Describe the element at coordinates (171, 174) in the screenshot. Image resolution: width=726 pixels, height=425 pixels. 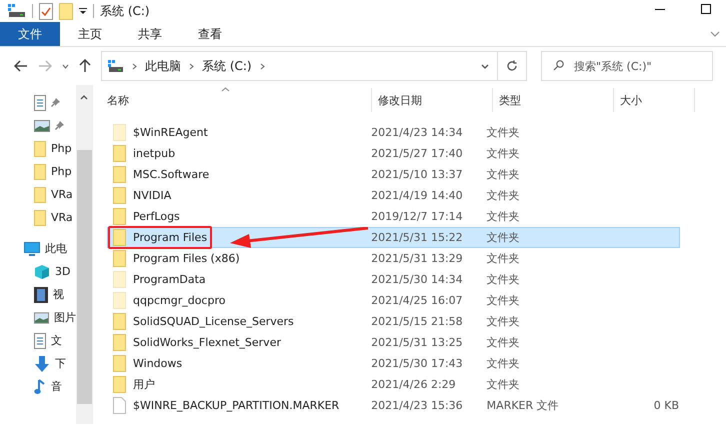
I see `file-name: MSC.Software` at that location.